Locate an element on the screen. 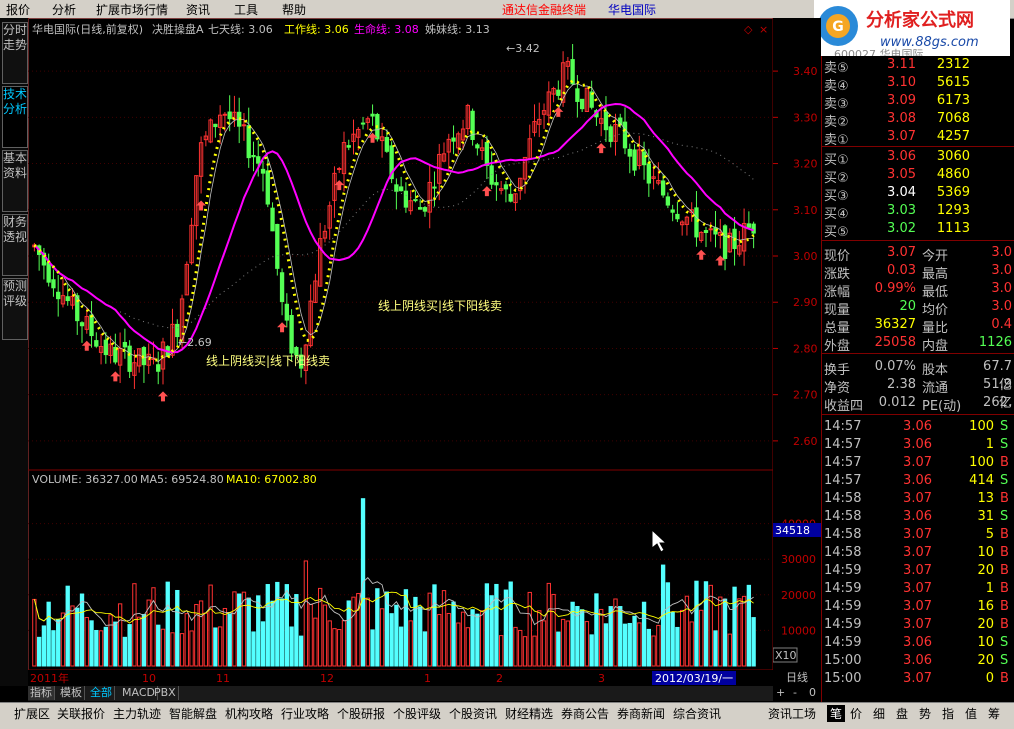 This screenshot has width=1014, height=729. status-item: 智能解盘 is located at coordinates (193, 713).